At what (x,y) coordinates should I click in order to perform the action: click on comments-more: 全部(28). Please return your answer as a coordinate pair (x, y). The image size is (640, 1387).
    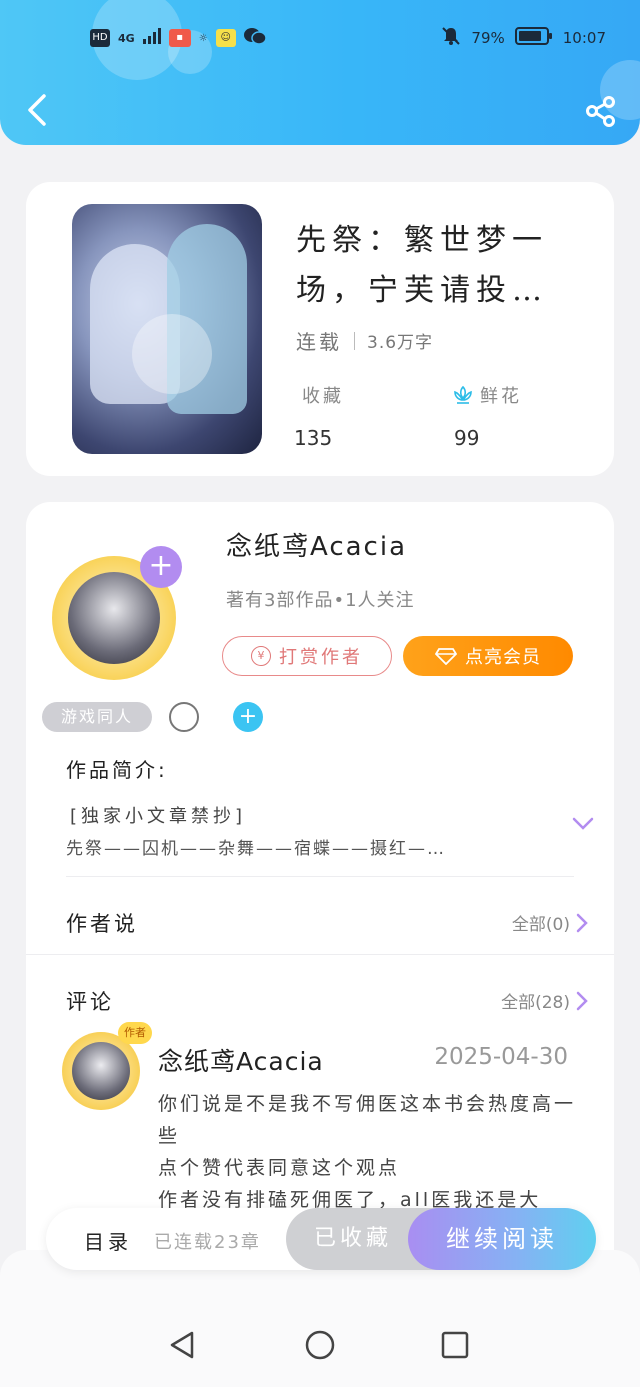
    Looking at the image, I should click on (544, 1000).